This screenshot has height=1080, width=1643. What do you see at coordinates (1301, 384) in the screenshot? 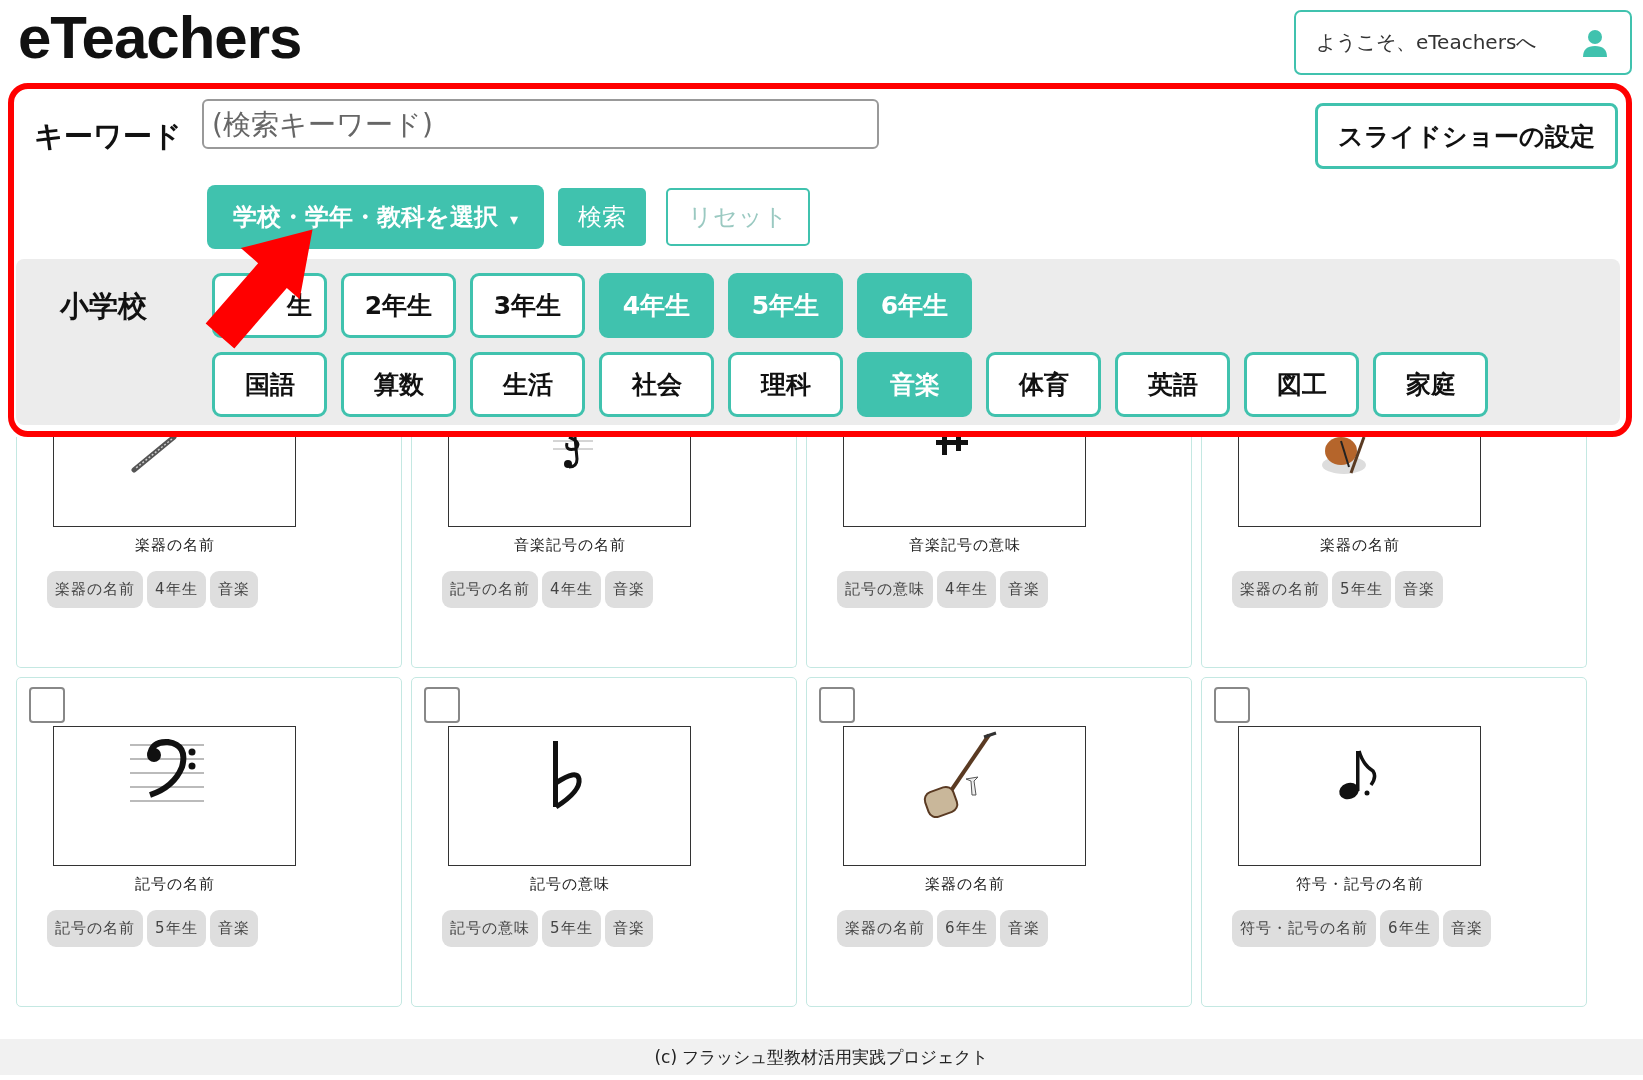
I see `subject-button: 図工` at bounding box center [1301, 384].